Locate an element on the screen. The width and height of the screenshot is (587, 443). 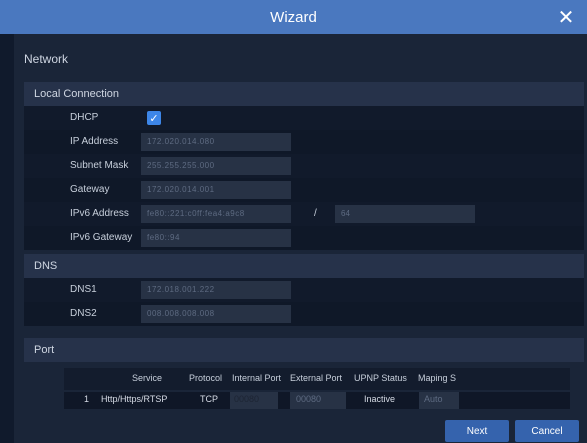
cancel-button: Cancel is located at coordinates (547, 431).